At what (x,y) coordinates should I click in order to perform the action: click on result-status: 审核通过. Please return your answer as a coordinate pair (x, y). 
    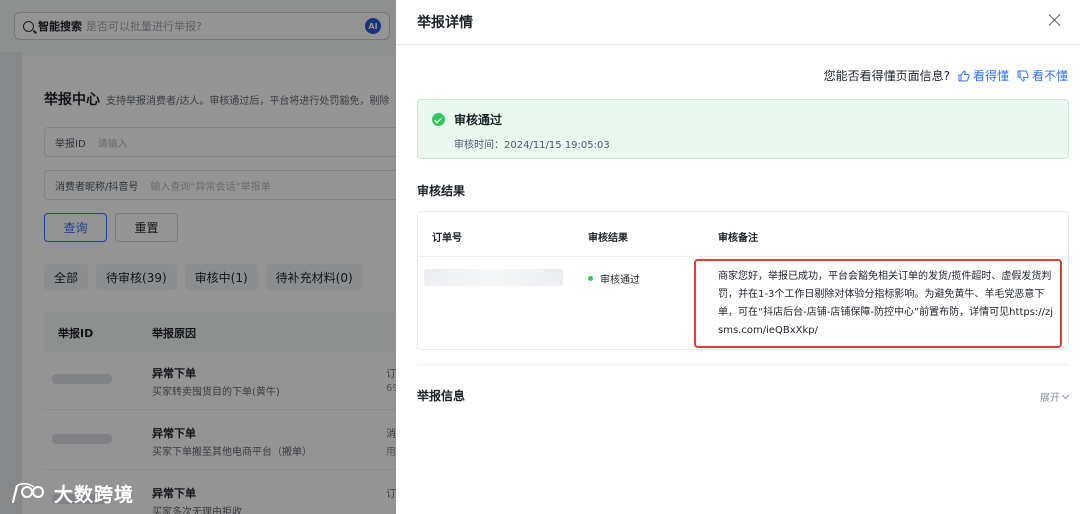
    Looking at the image, I should click on (614, 278).